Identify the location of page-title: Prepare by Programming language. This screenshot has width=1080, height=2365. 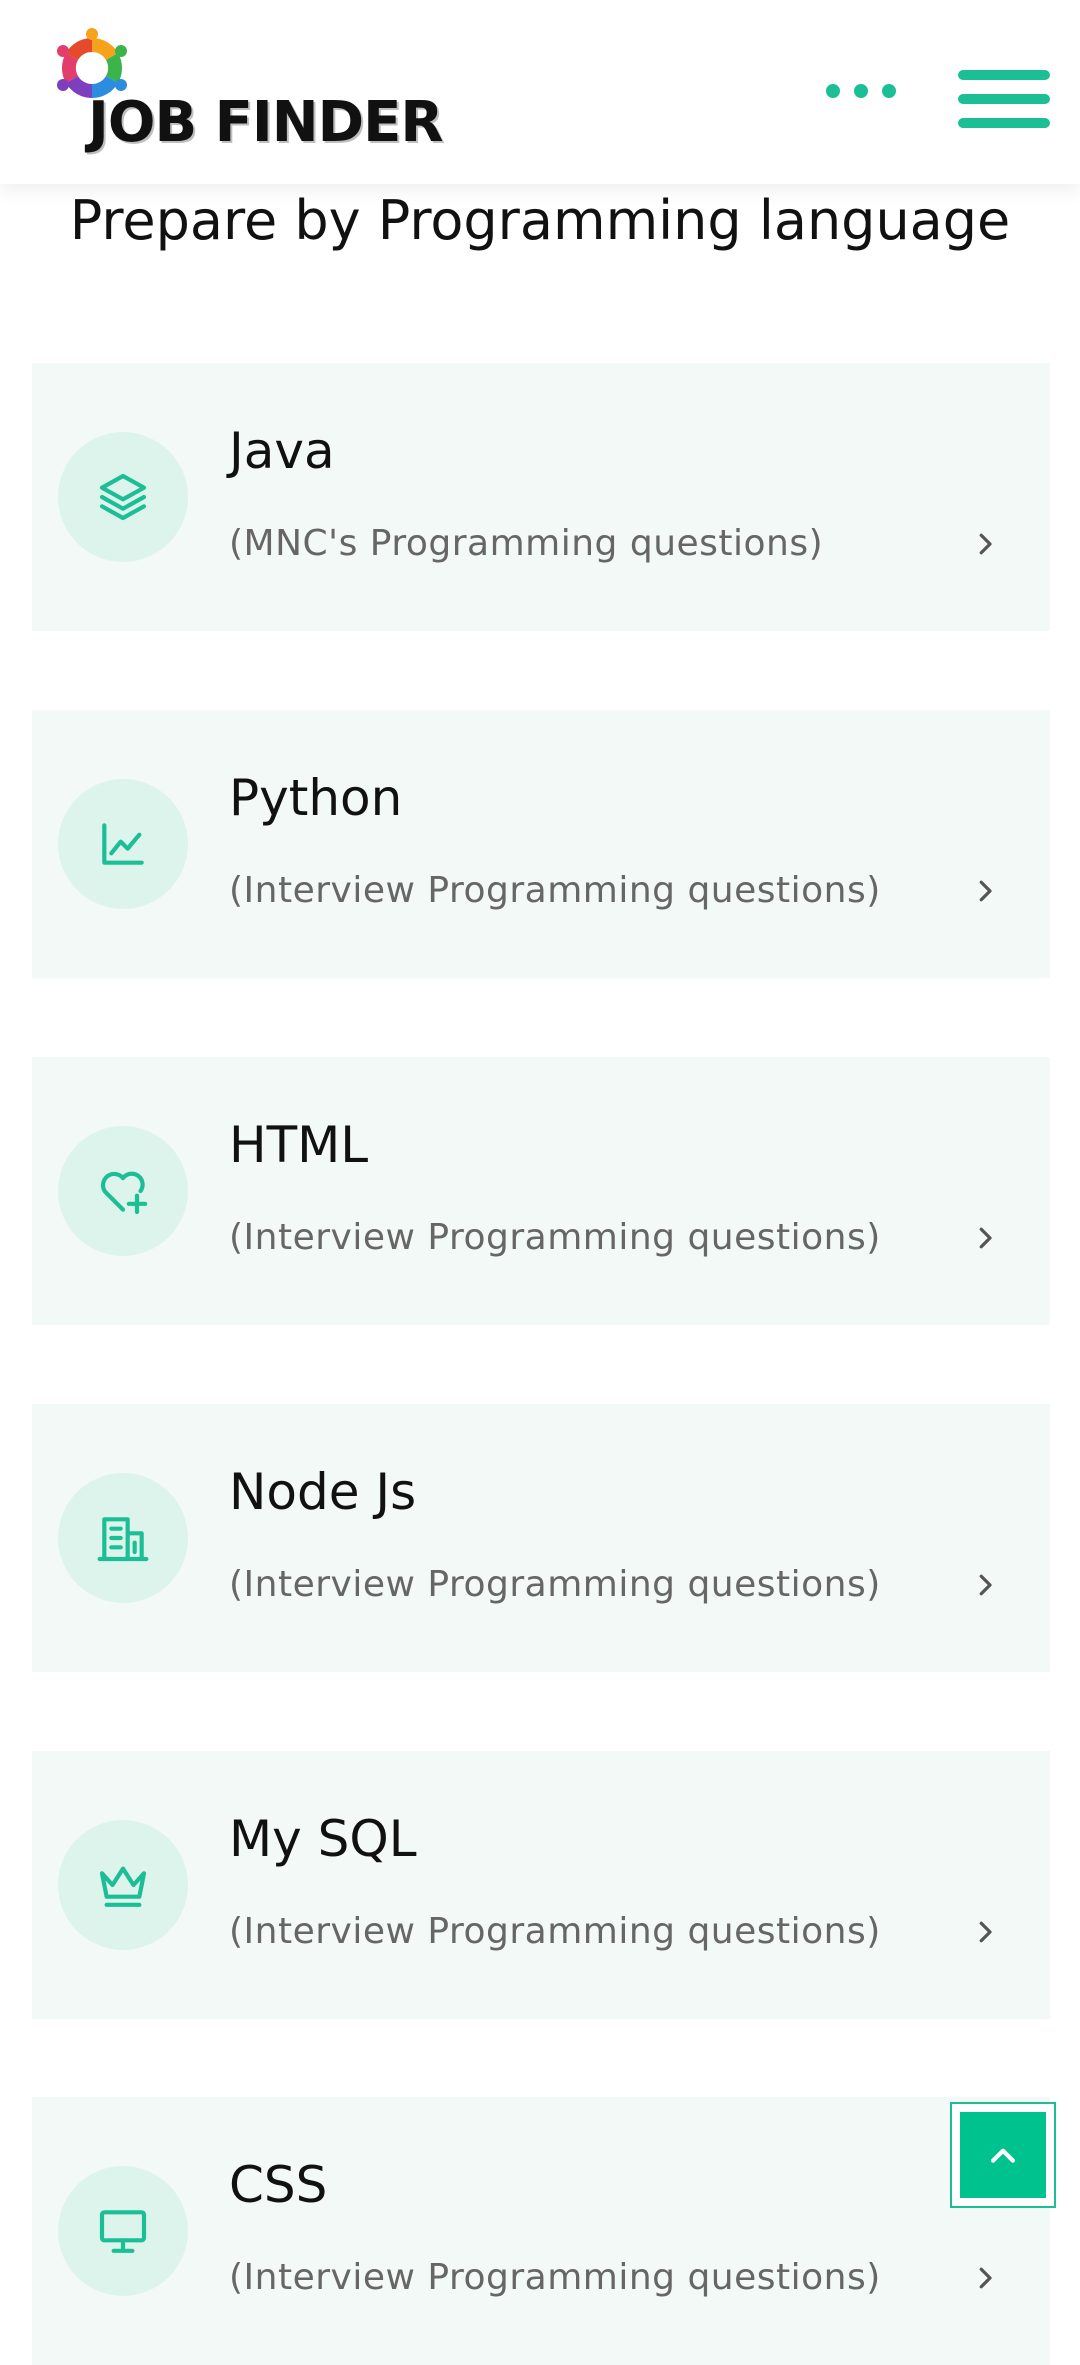
(540, 220).